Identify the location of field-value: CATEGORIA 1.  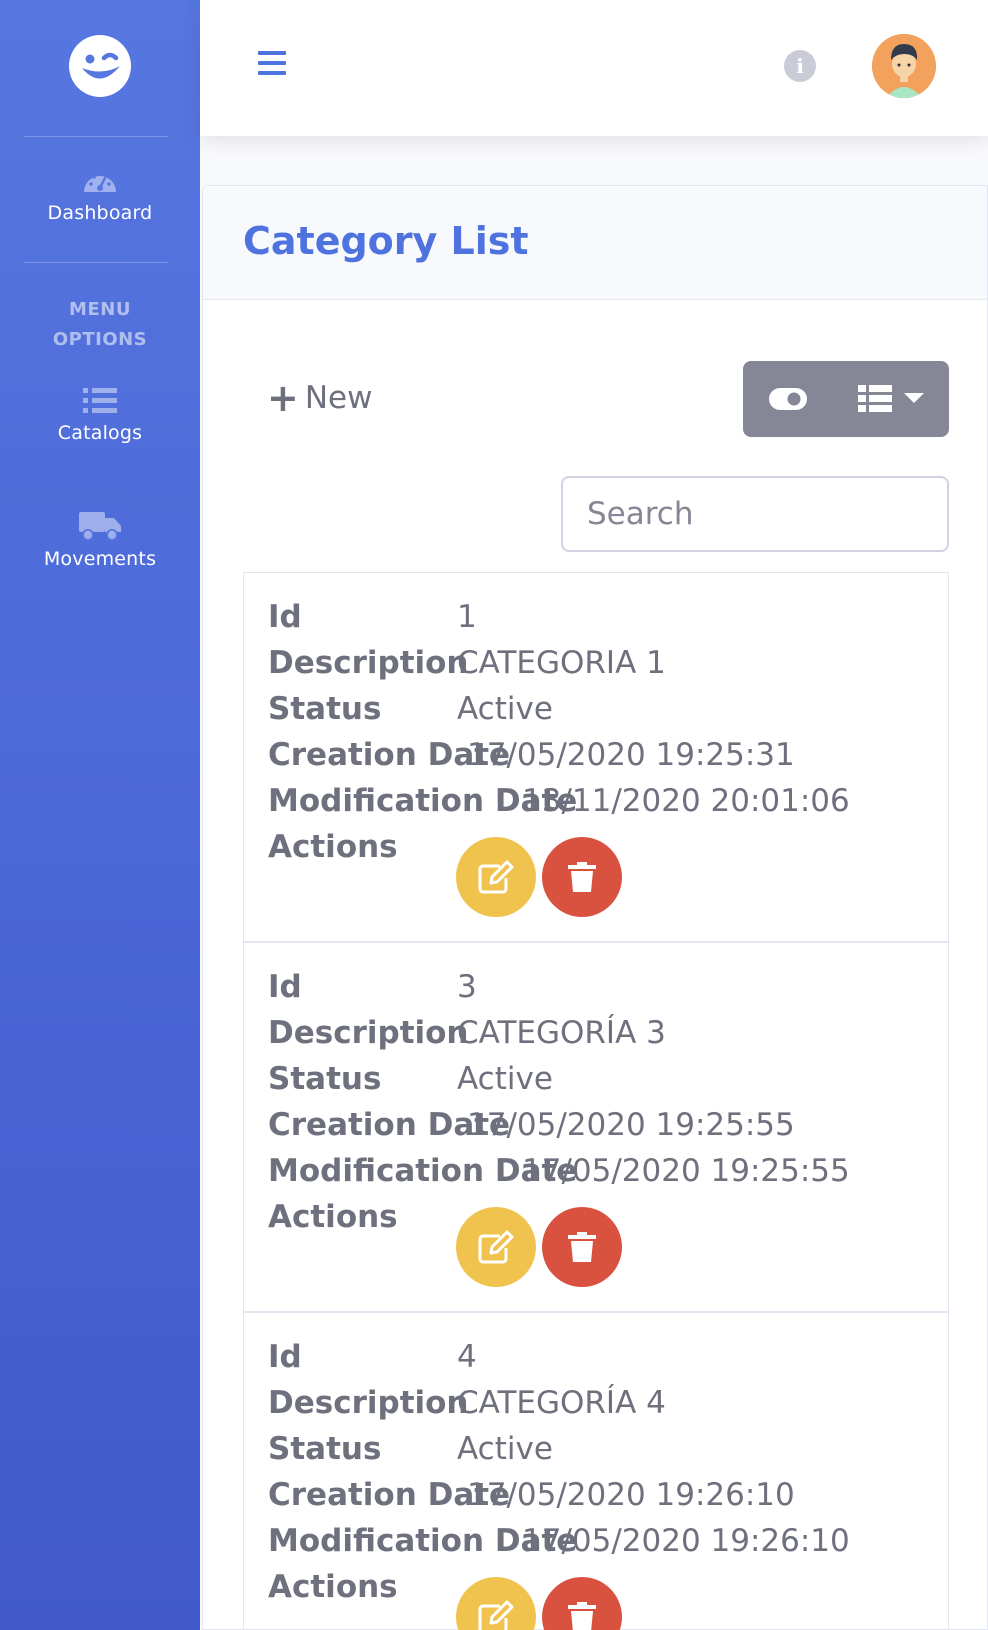
(561, 663).